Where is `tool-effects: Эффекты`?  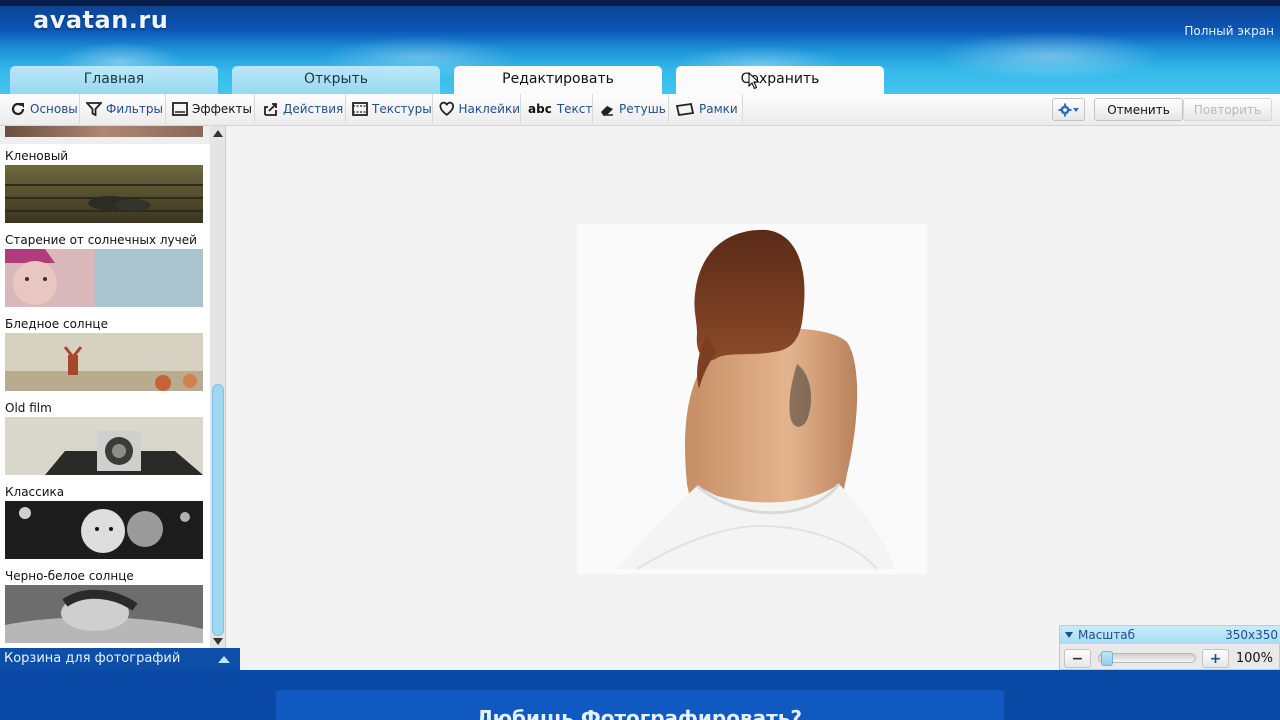
tool-effects: Эффекты is located at coordinates (210, 109).